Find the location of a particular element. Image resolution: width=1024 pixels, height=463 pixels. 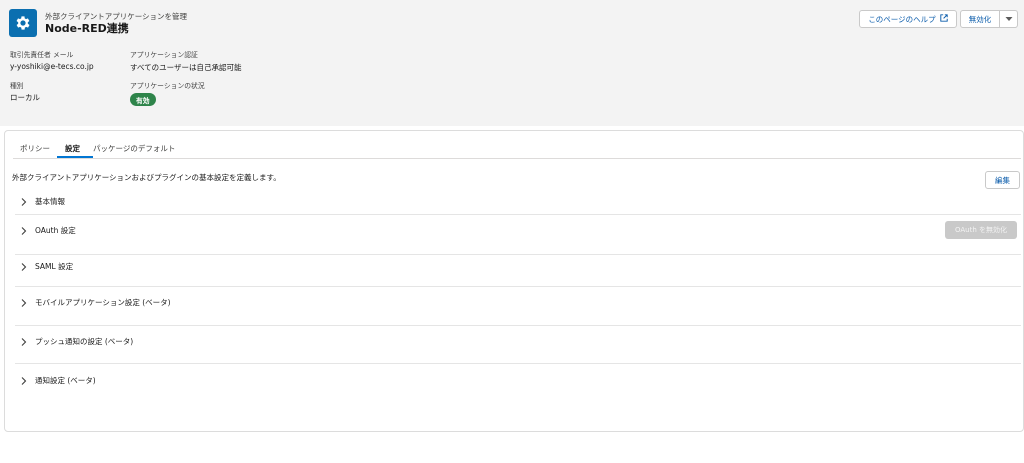

edit-button: 編集 is located at coordinates (1002, 180).